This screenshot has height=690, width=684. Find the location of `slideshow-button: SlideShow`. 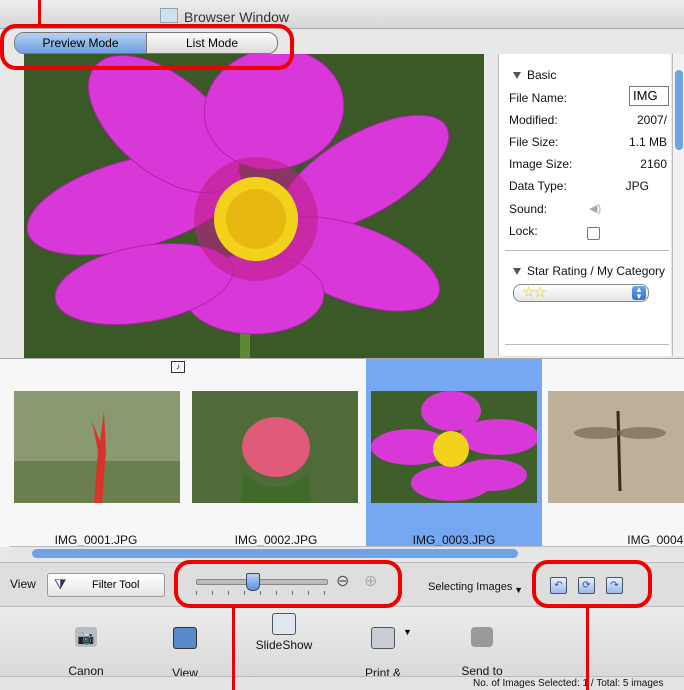

slideshow-button: SlideShow is located at coordinates (284, 632).